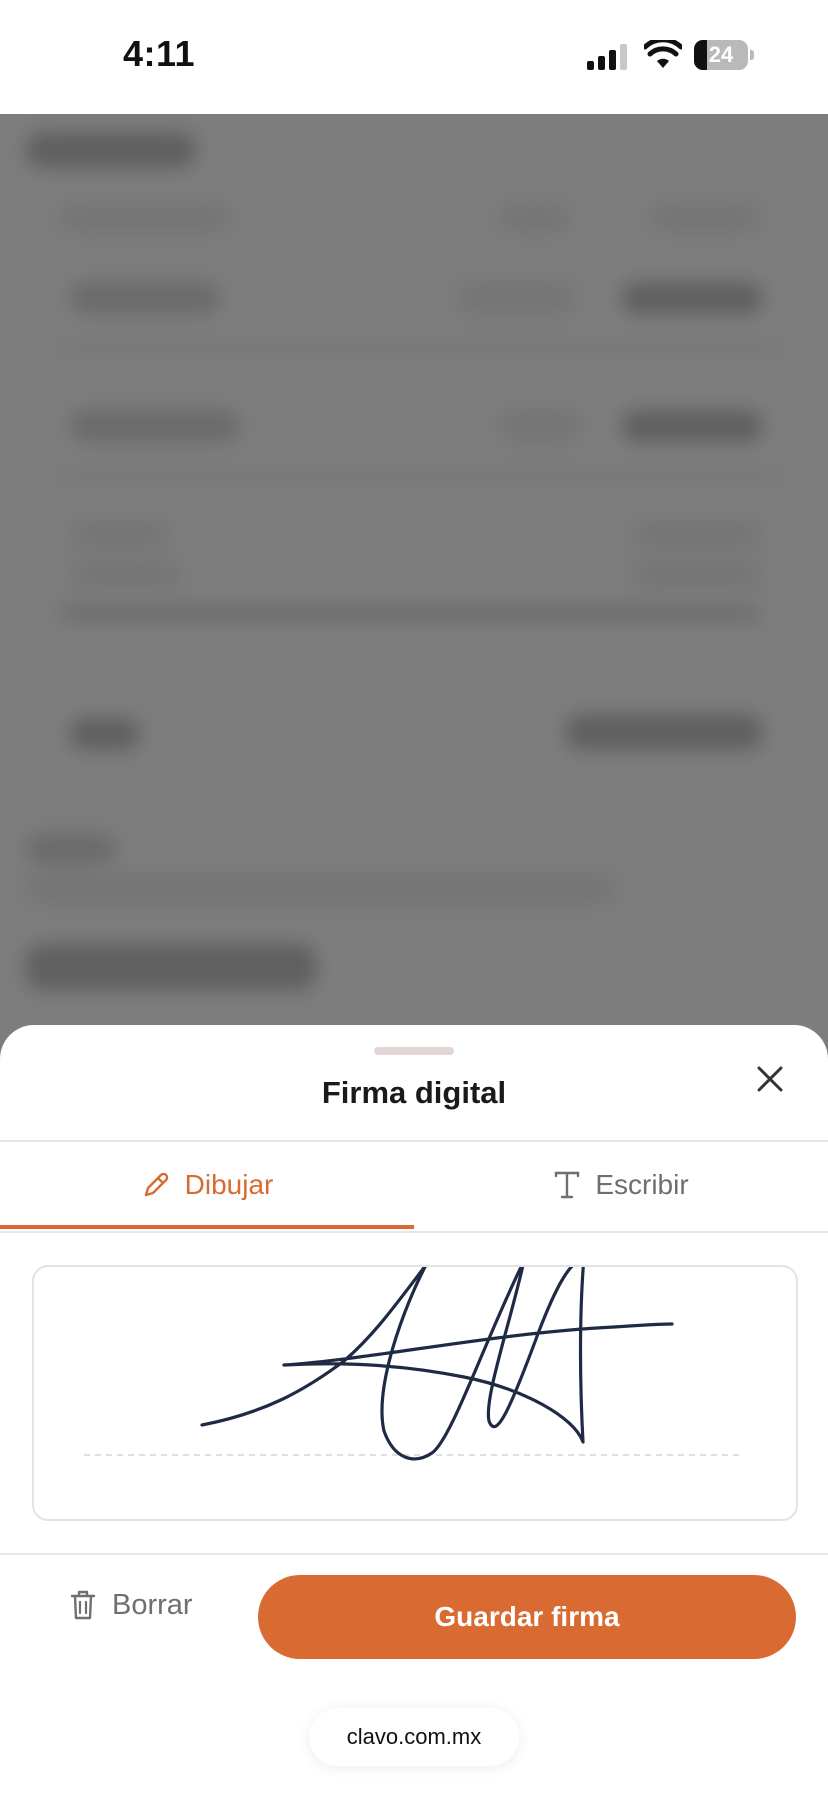 This screenshot has width=828, height=1795. Describe the element at coordinates (663, 54) in the screenshot. I see `wifi-icon` at that location.